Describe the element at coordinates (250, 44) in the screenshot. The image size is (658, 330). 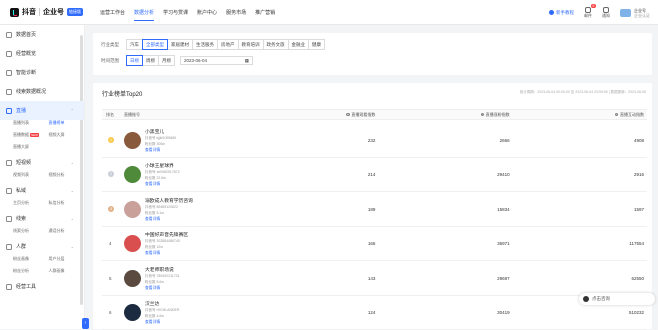
I see `industry-chip: 教育培训` at that location.